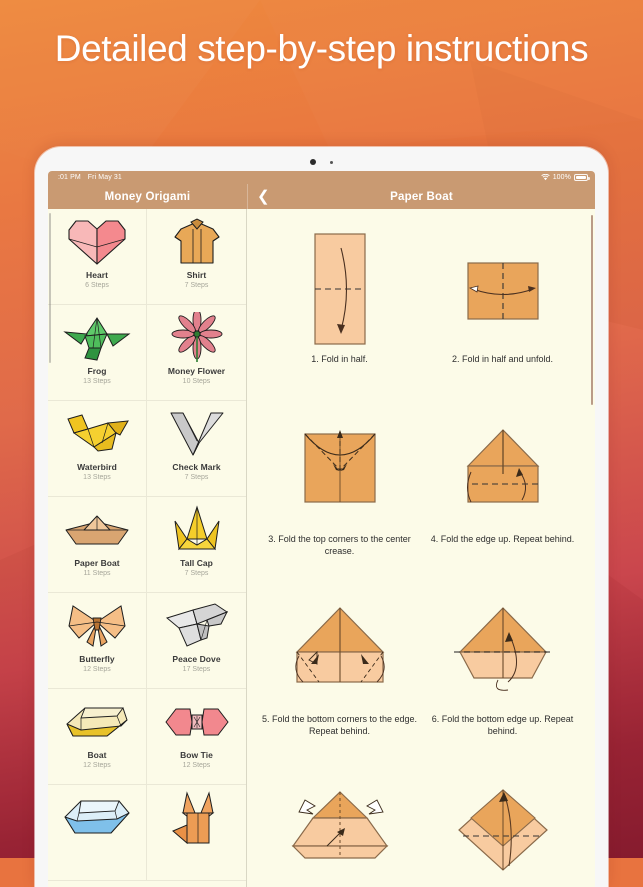 This screenshot has width=643, height=887. I want to click on battery-percent: 100%, so click(561, 177).